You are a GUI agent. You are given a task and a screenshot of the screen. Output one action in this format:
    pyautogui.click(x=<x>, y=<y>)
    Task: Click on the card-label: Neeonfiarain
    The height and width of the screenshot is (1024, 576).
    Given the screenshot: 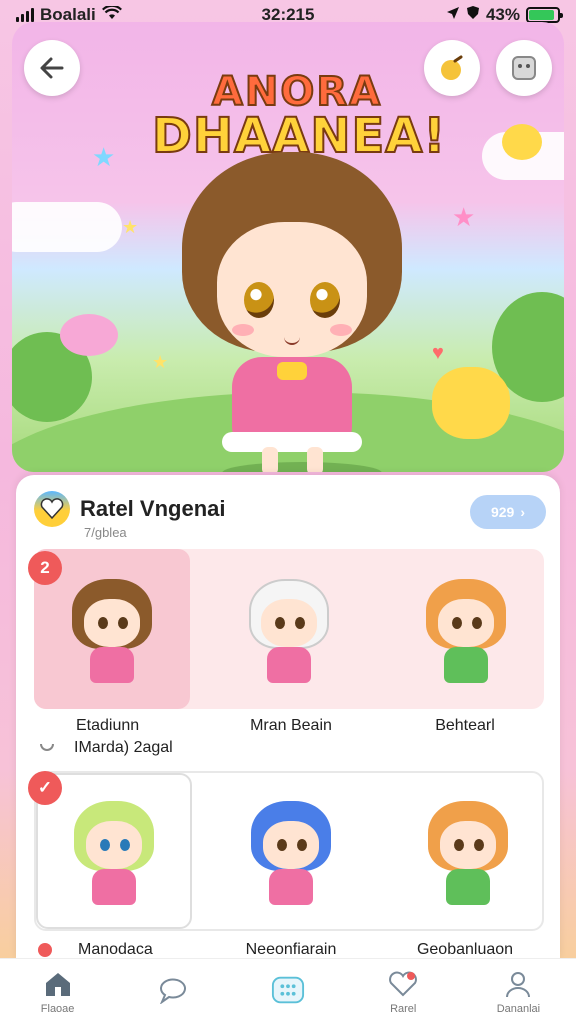 What is the action you would take?
    pyautogui.click(x=291, y=949)
    